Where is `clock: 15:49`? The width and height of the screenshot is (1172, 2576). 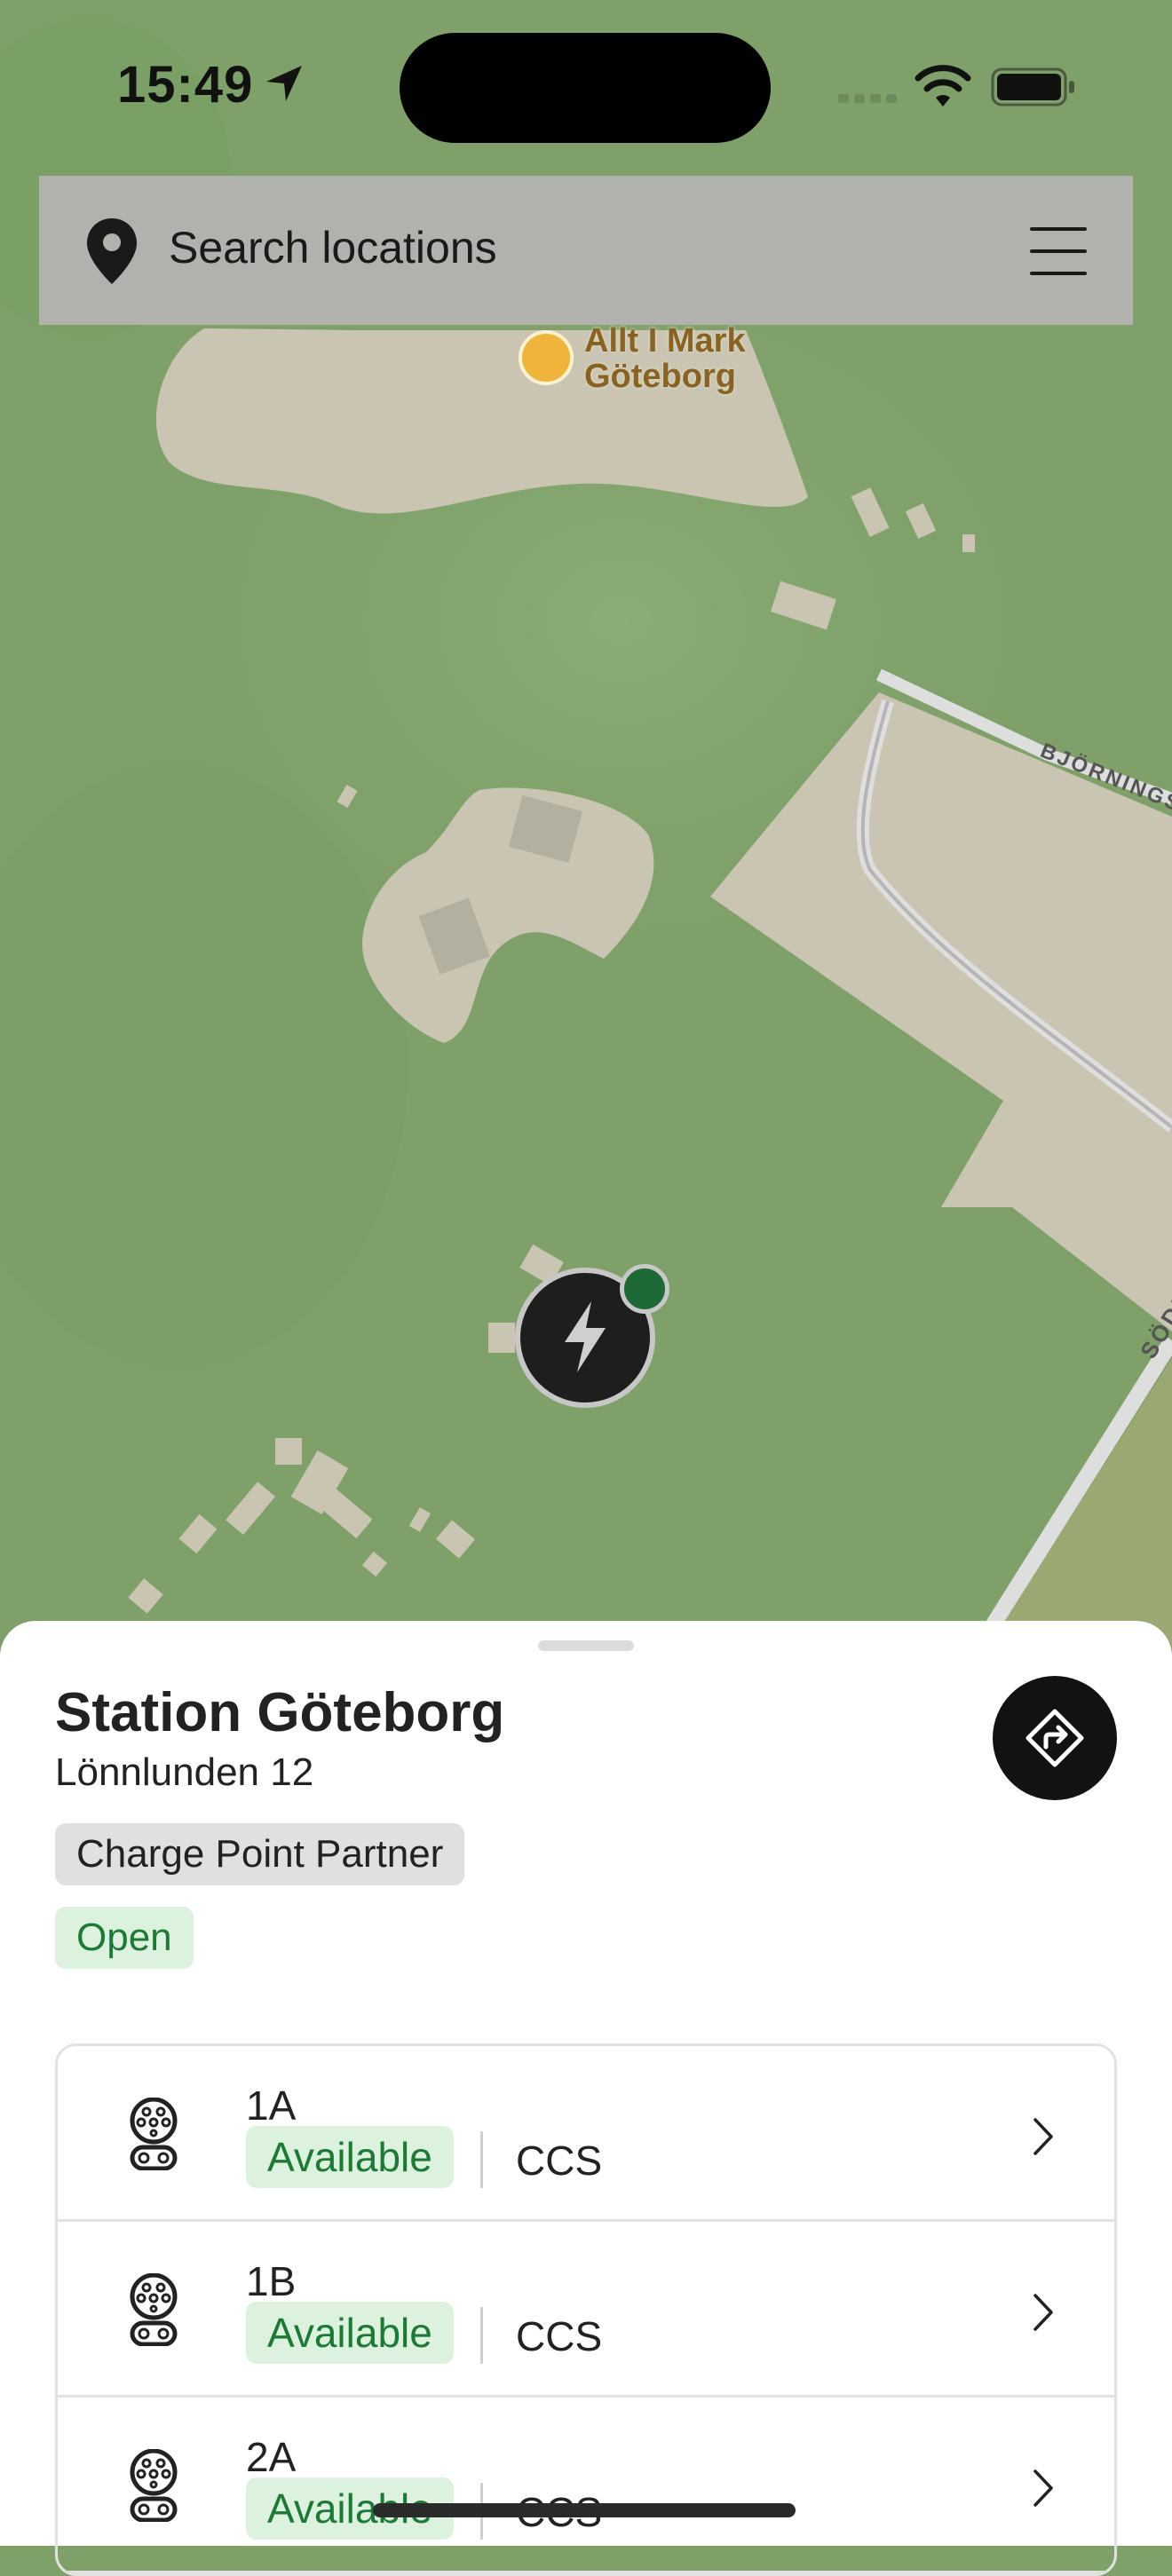
clock: 15:49 is located at coordinates (186, 85).